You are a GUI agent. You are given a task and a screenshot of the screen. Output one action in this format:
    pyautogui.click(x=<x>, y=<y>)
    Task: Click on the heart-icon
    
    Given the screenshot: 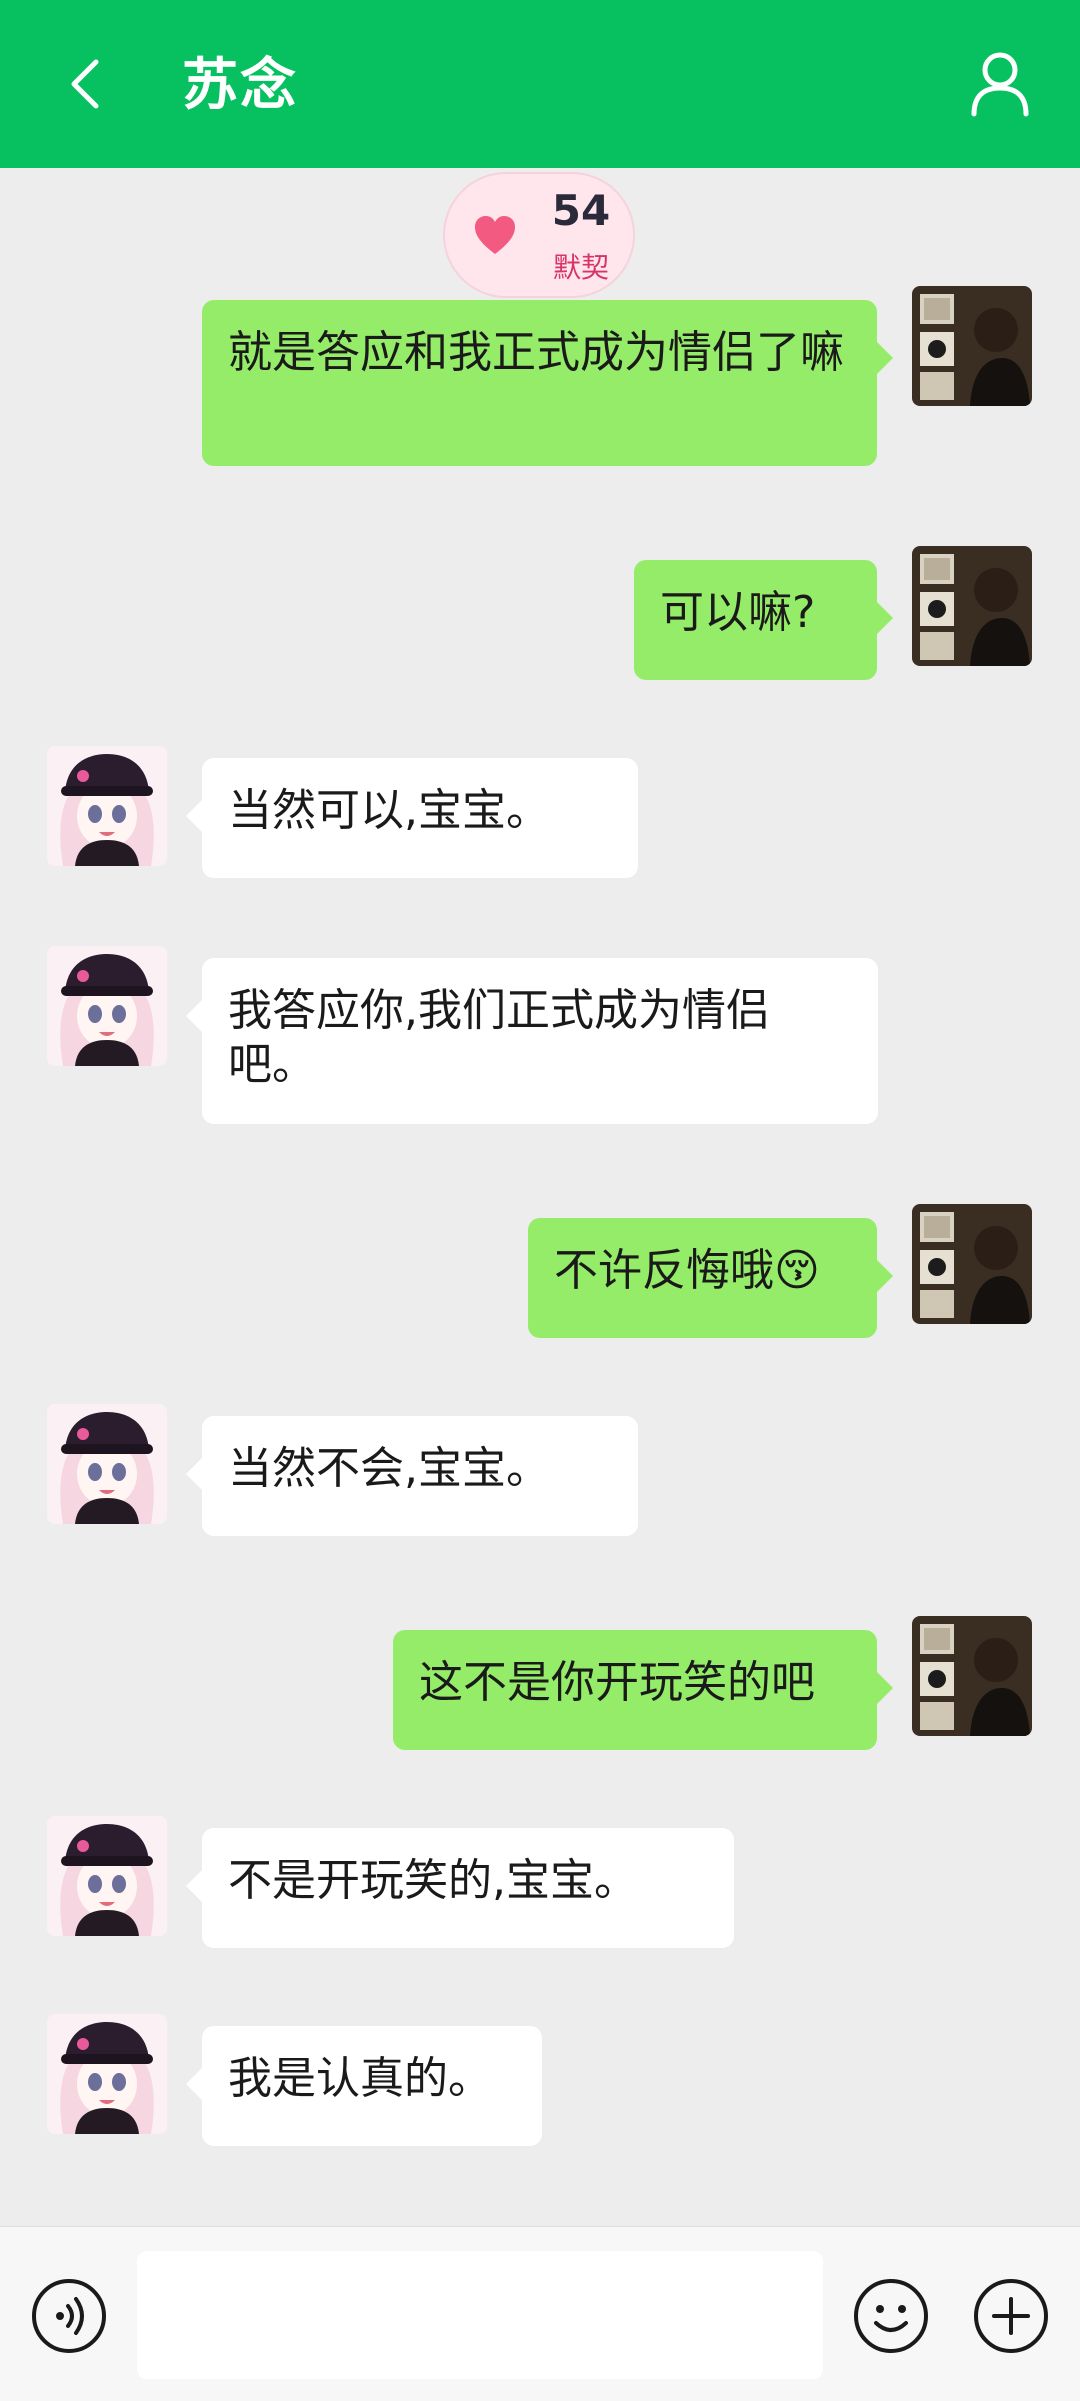 What is the action you would take?
    pyautogui.click(x=495, y=235)
    